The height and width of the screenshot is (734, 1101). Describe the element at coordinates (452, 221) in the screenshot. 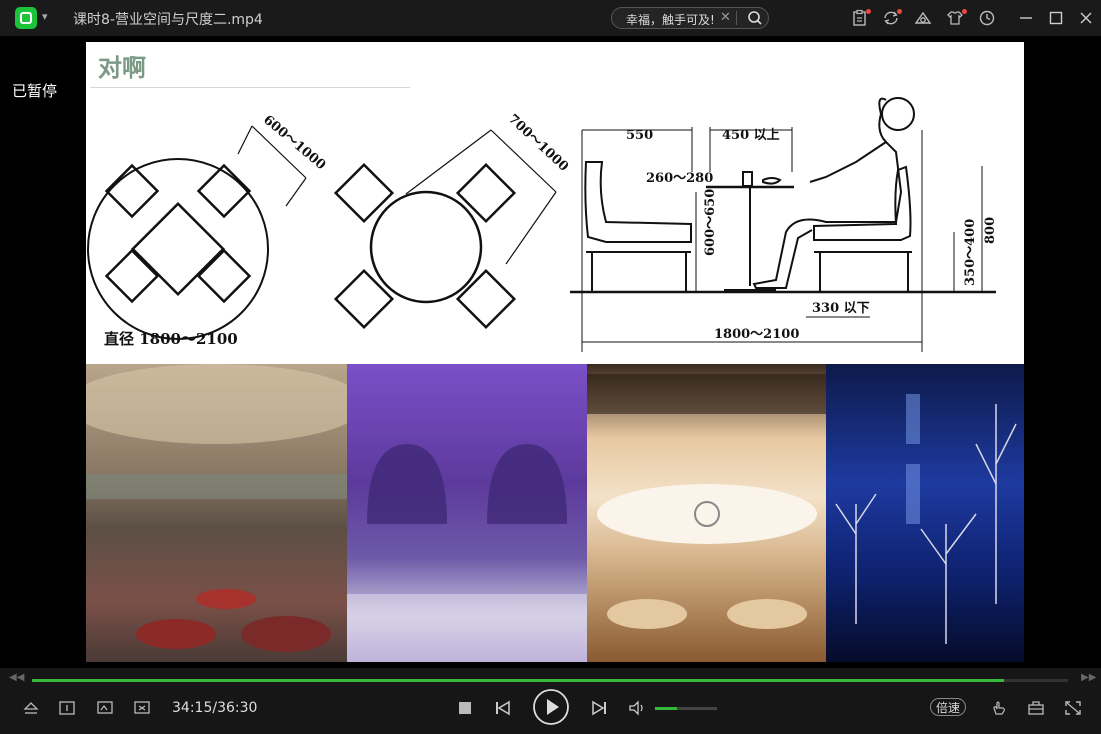

I see `round-table-diagram: 700～1000` at that location.